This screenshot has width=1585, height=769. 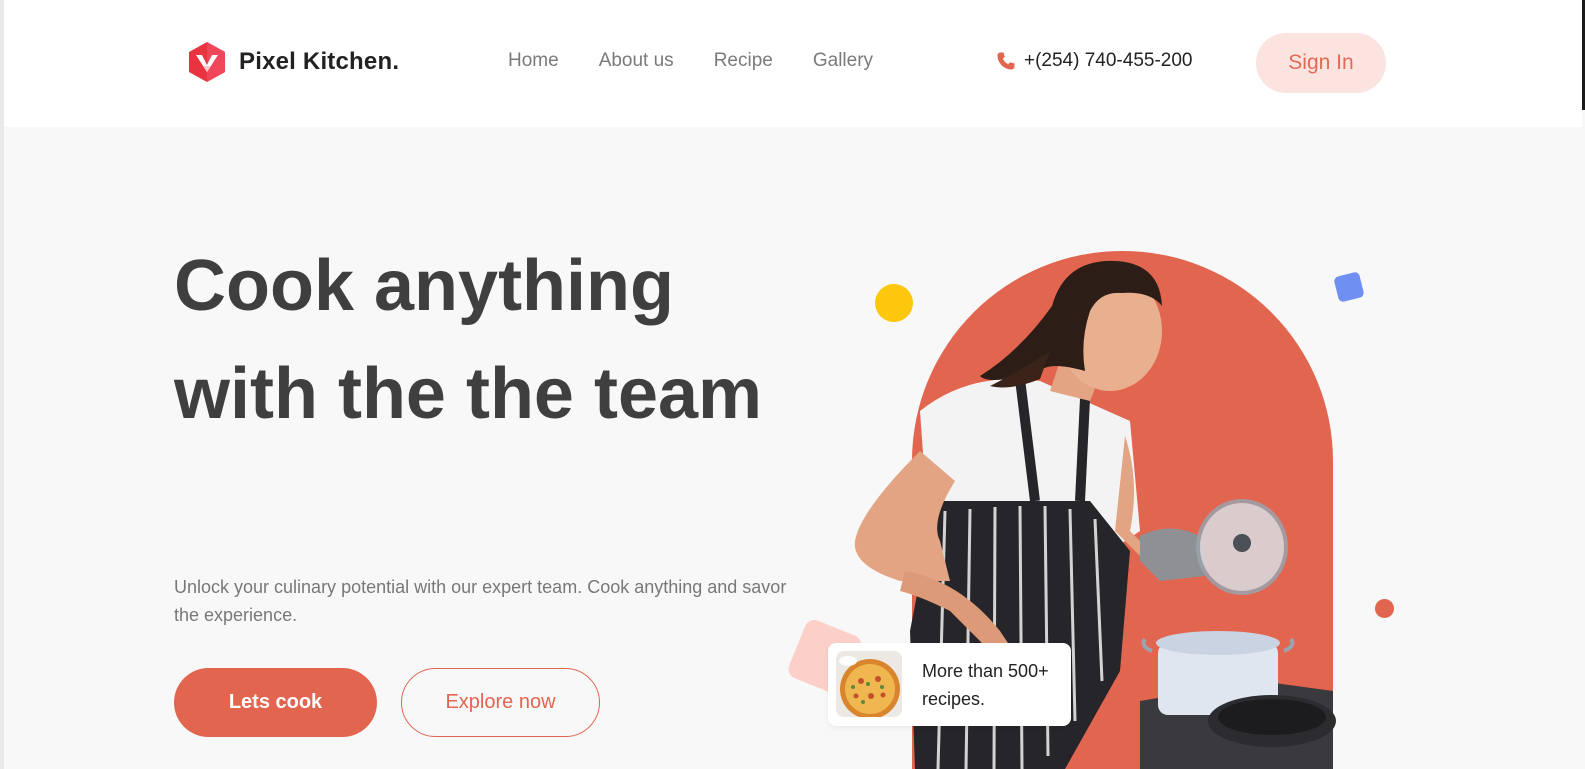 I want to click on nav-gallery: Gallery, so click(x=843, y=61).